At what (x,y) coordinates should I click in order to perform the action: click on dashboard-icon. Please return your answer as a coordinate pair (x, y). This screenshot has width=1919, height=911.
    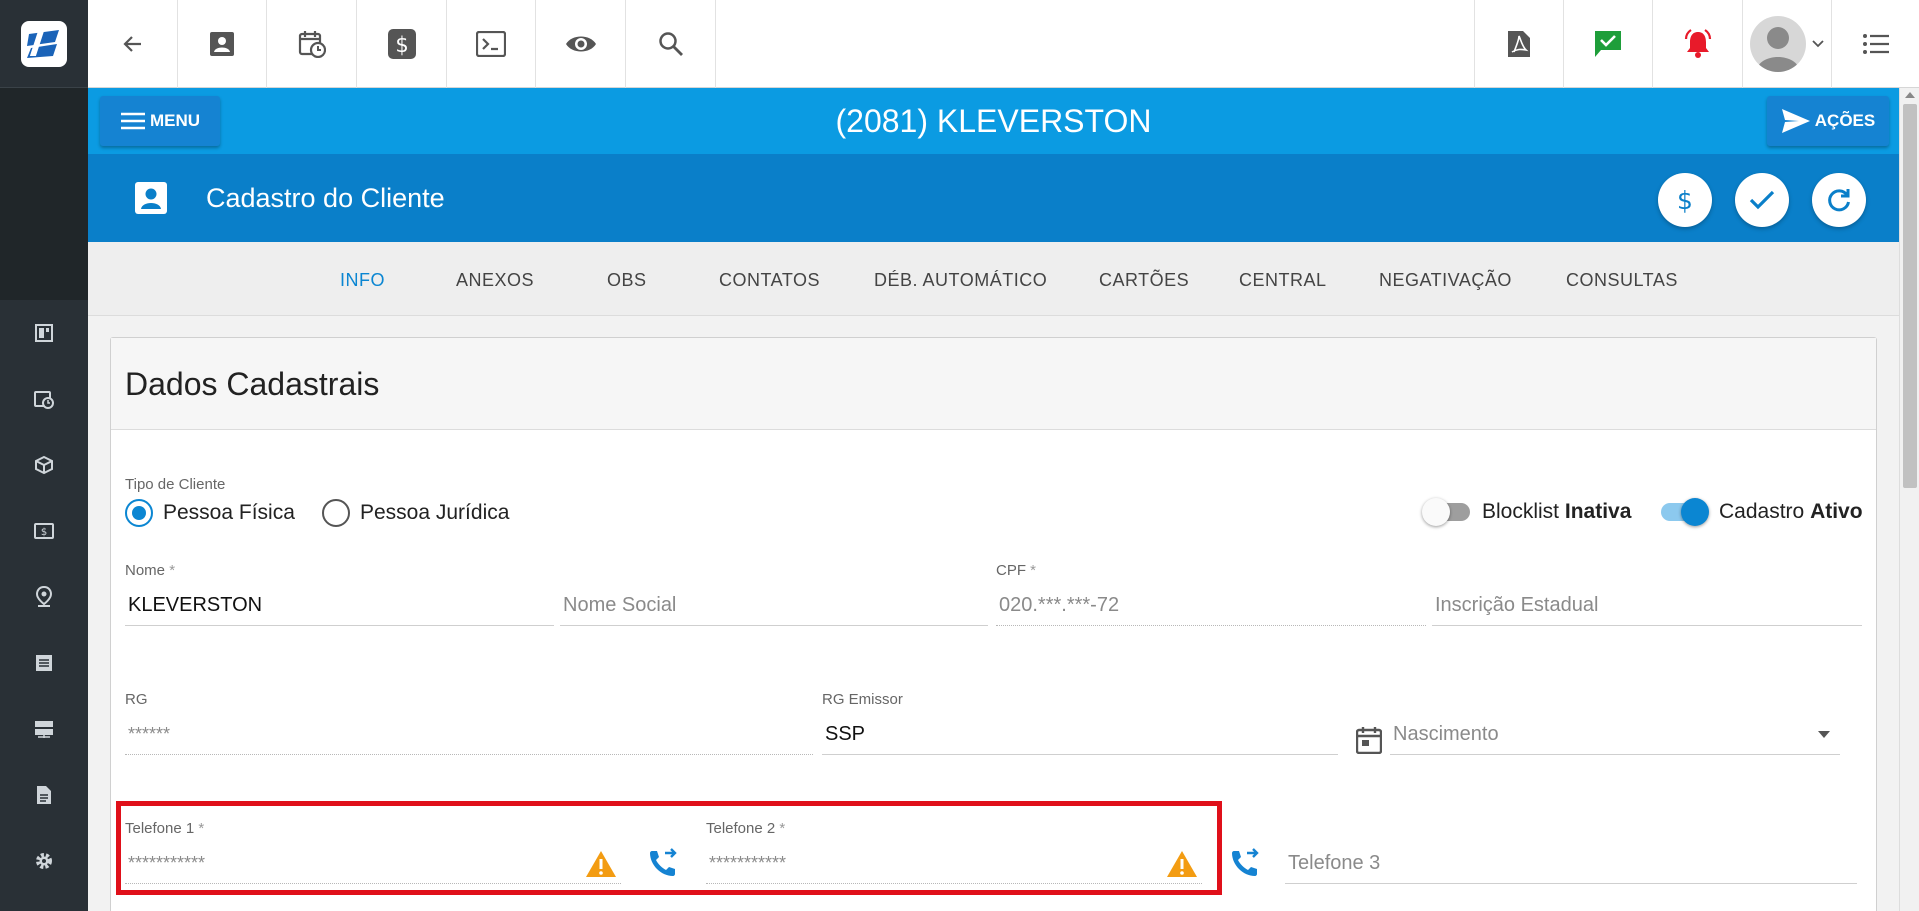
    Looking at the image, I should click on (44, 333).